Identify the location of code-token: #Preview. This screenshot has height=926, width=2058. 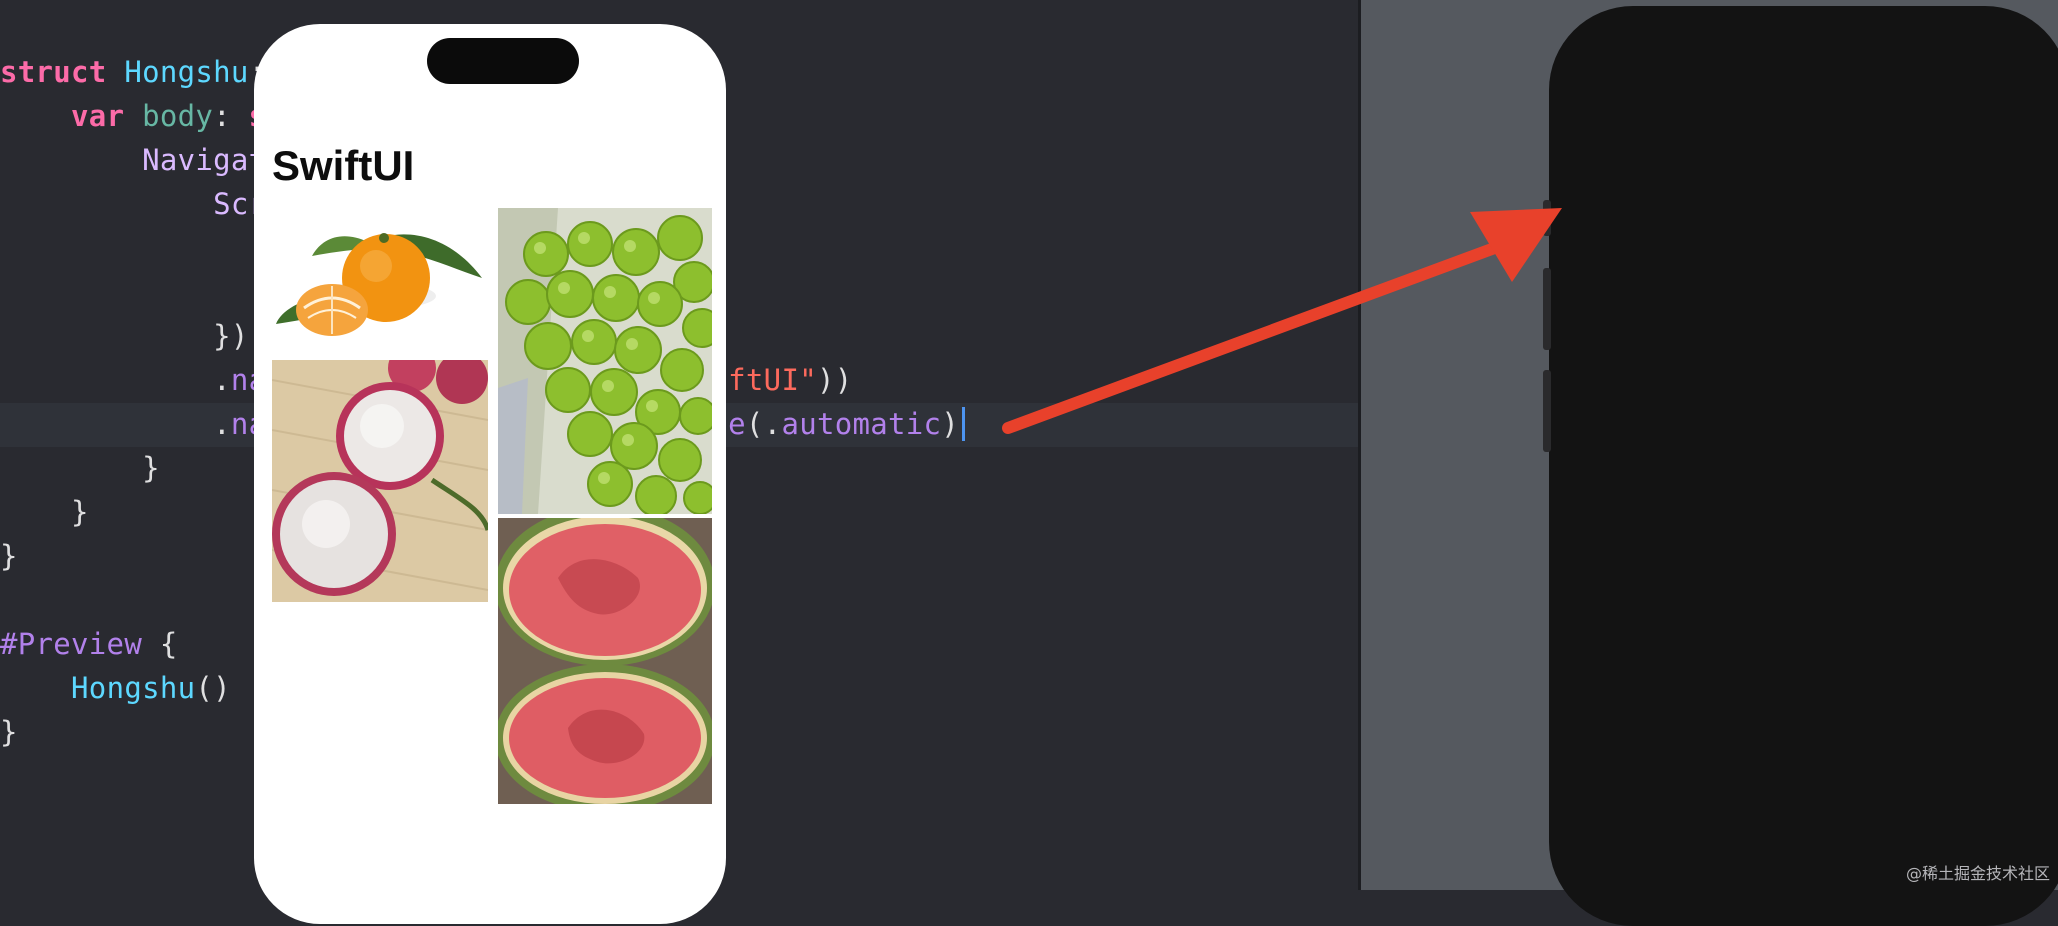
(71, 644).